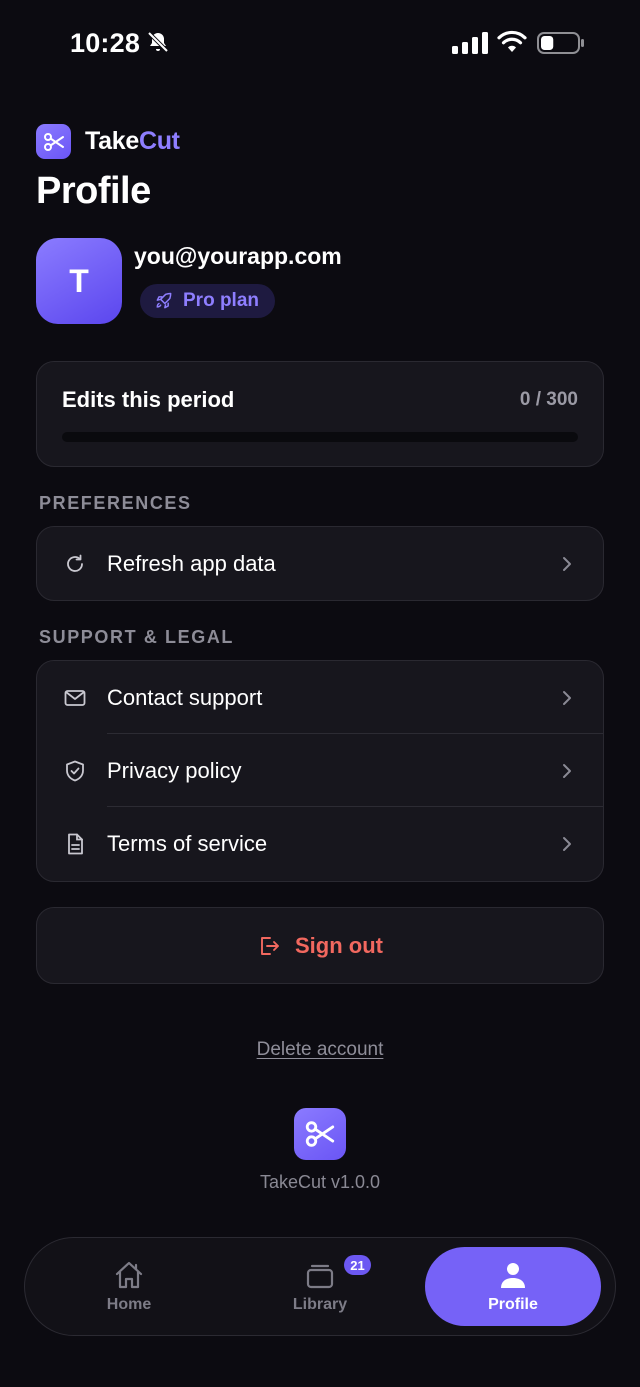 This screenshot has height=1387, width=640. What do you see at coordinates (320, 1304) in the screenshot?
I see `tab-label: Library` at bounding box center [320, 1304].